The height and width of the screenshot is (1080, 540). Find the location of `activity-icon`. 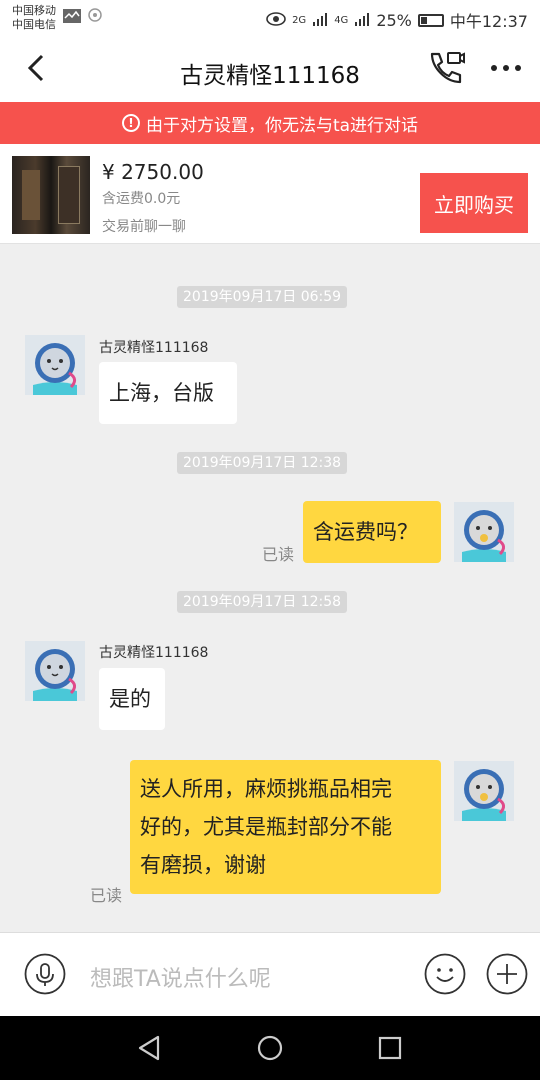

activity-icon is located at coordinates (72, 18).